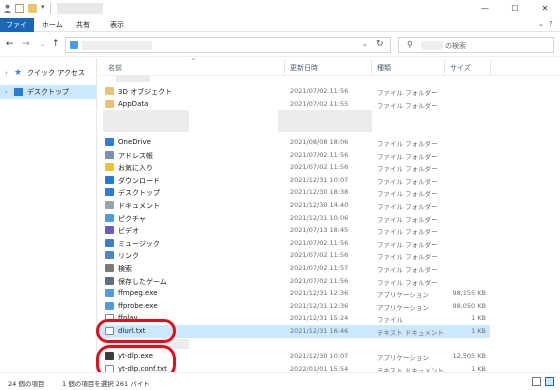 The image size is (560, 390). I want to click on file-name: ビデオ, so click(128, 231).